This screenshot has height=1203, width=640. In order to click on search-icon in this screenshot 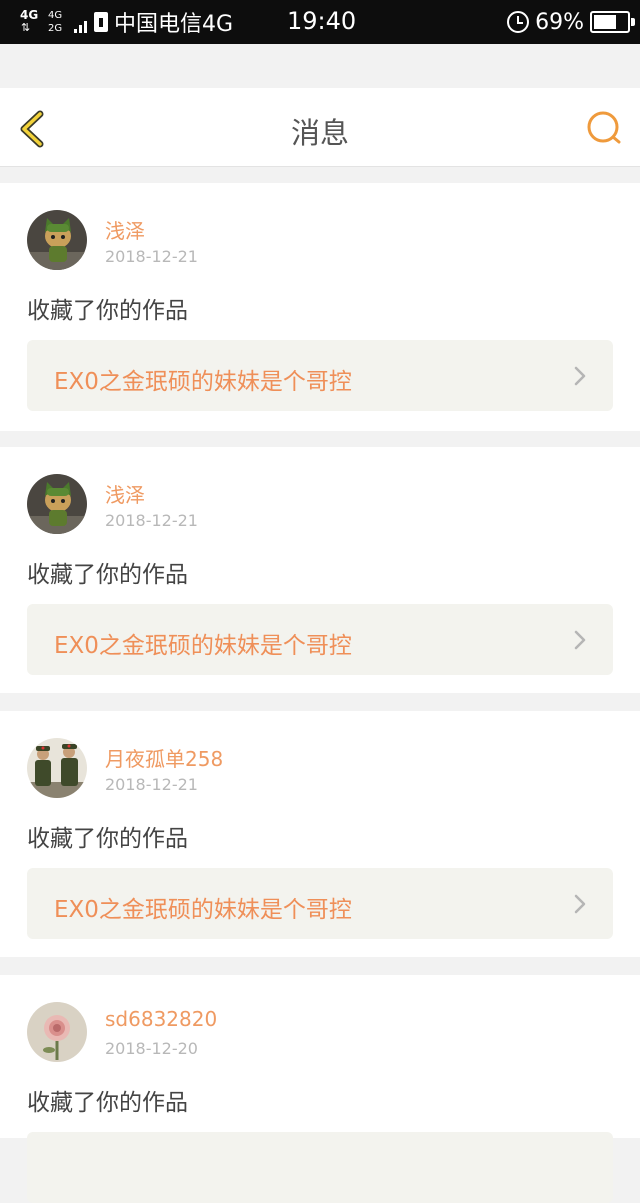, I will do `click(604, 127)`.